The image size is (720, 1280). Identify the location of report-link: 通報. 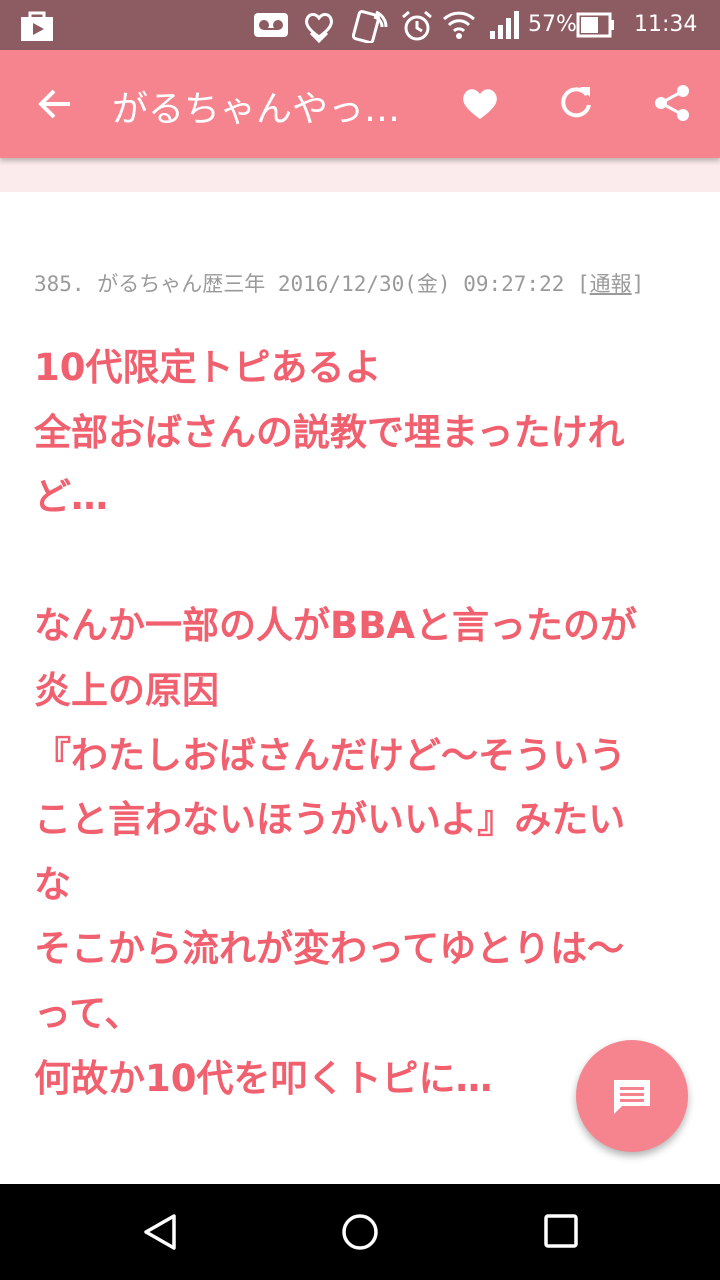
(611, 284).